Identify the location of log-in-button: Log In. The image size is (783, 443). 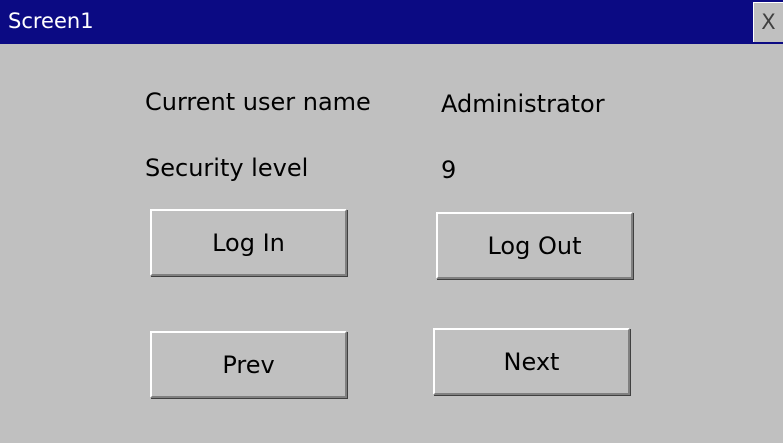
(248, 242).